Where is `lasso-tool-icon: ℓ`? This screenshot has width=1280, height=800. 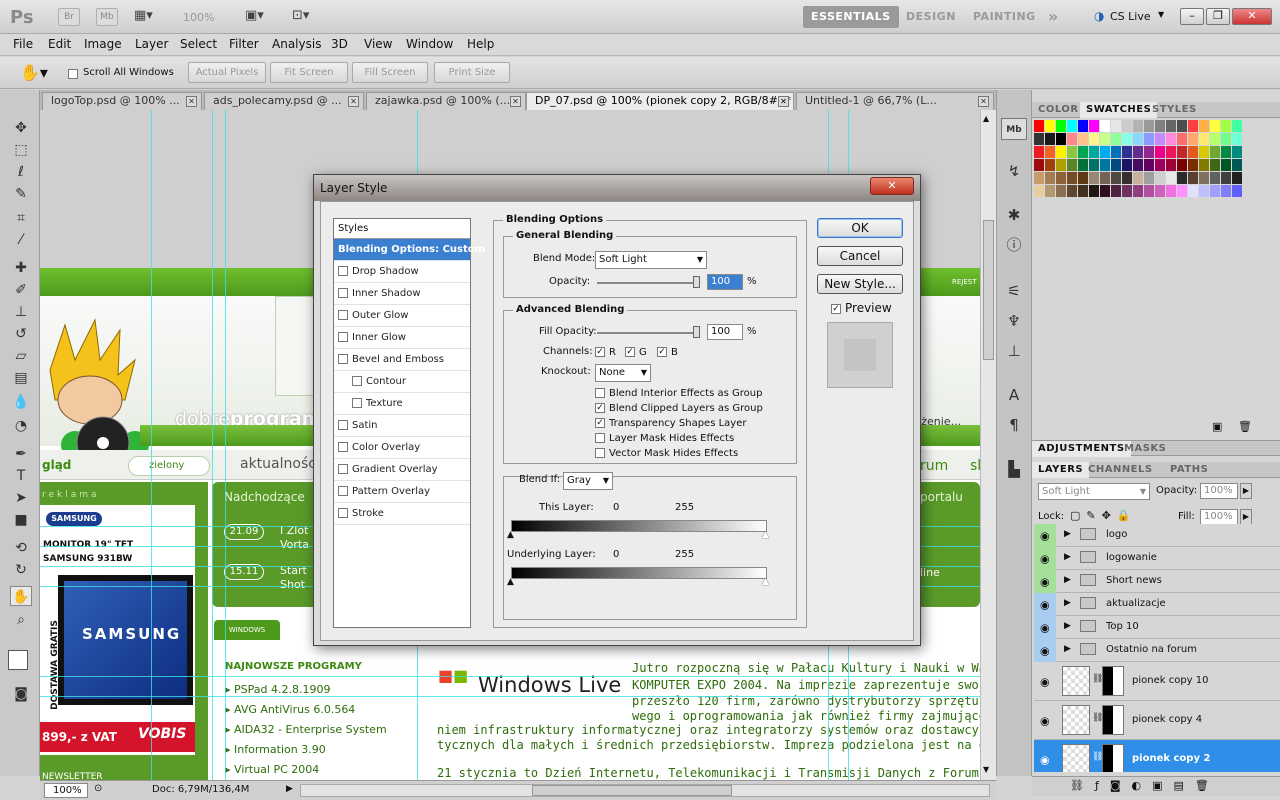
lasso-tool-icon: ℓ is located at coordinates (21, 172).